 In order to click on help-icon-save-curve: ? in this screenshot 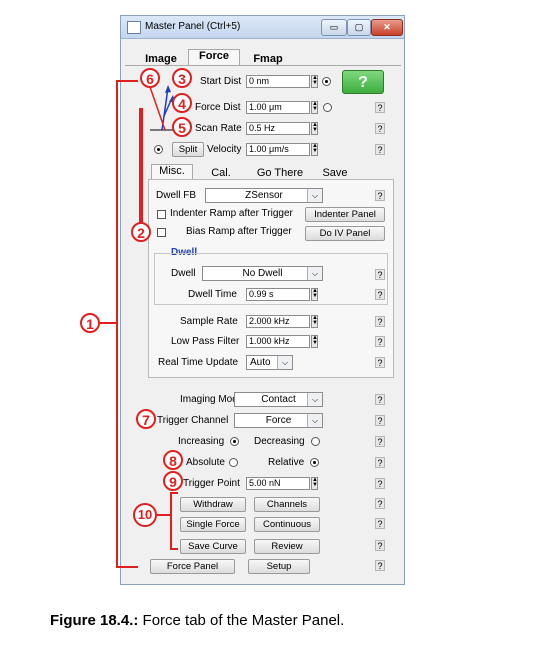, I will do `click(380, 545)`.